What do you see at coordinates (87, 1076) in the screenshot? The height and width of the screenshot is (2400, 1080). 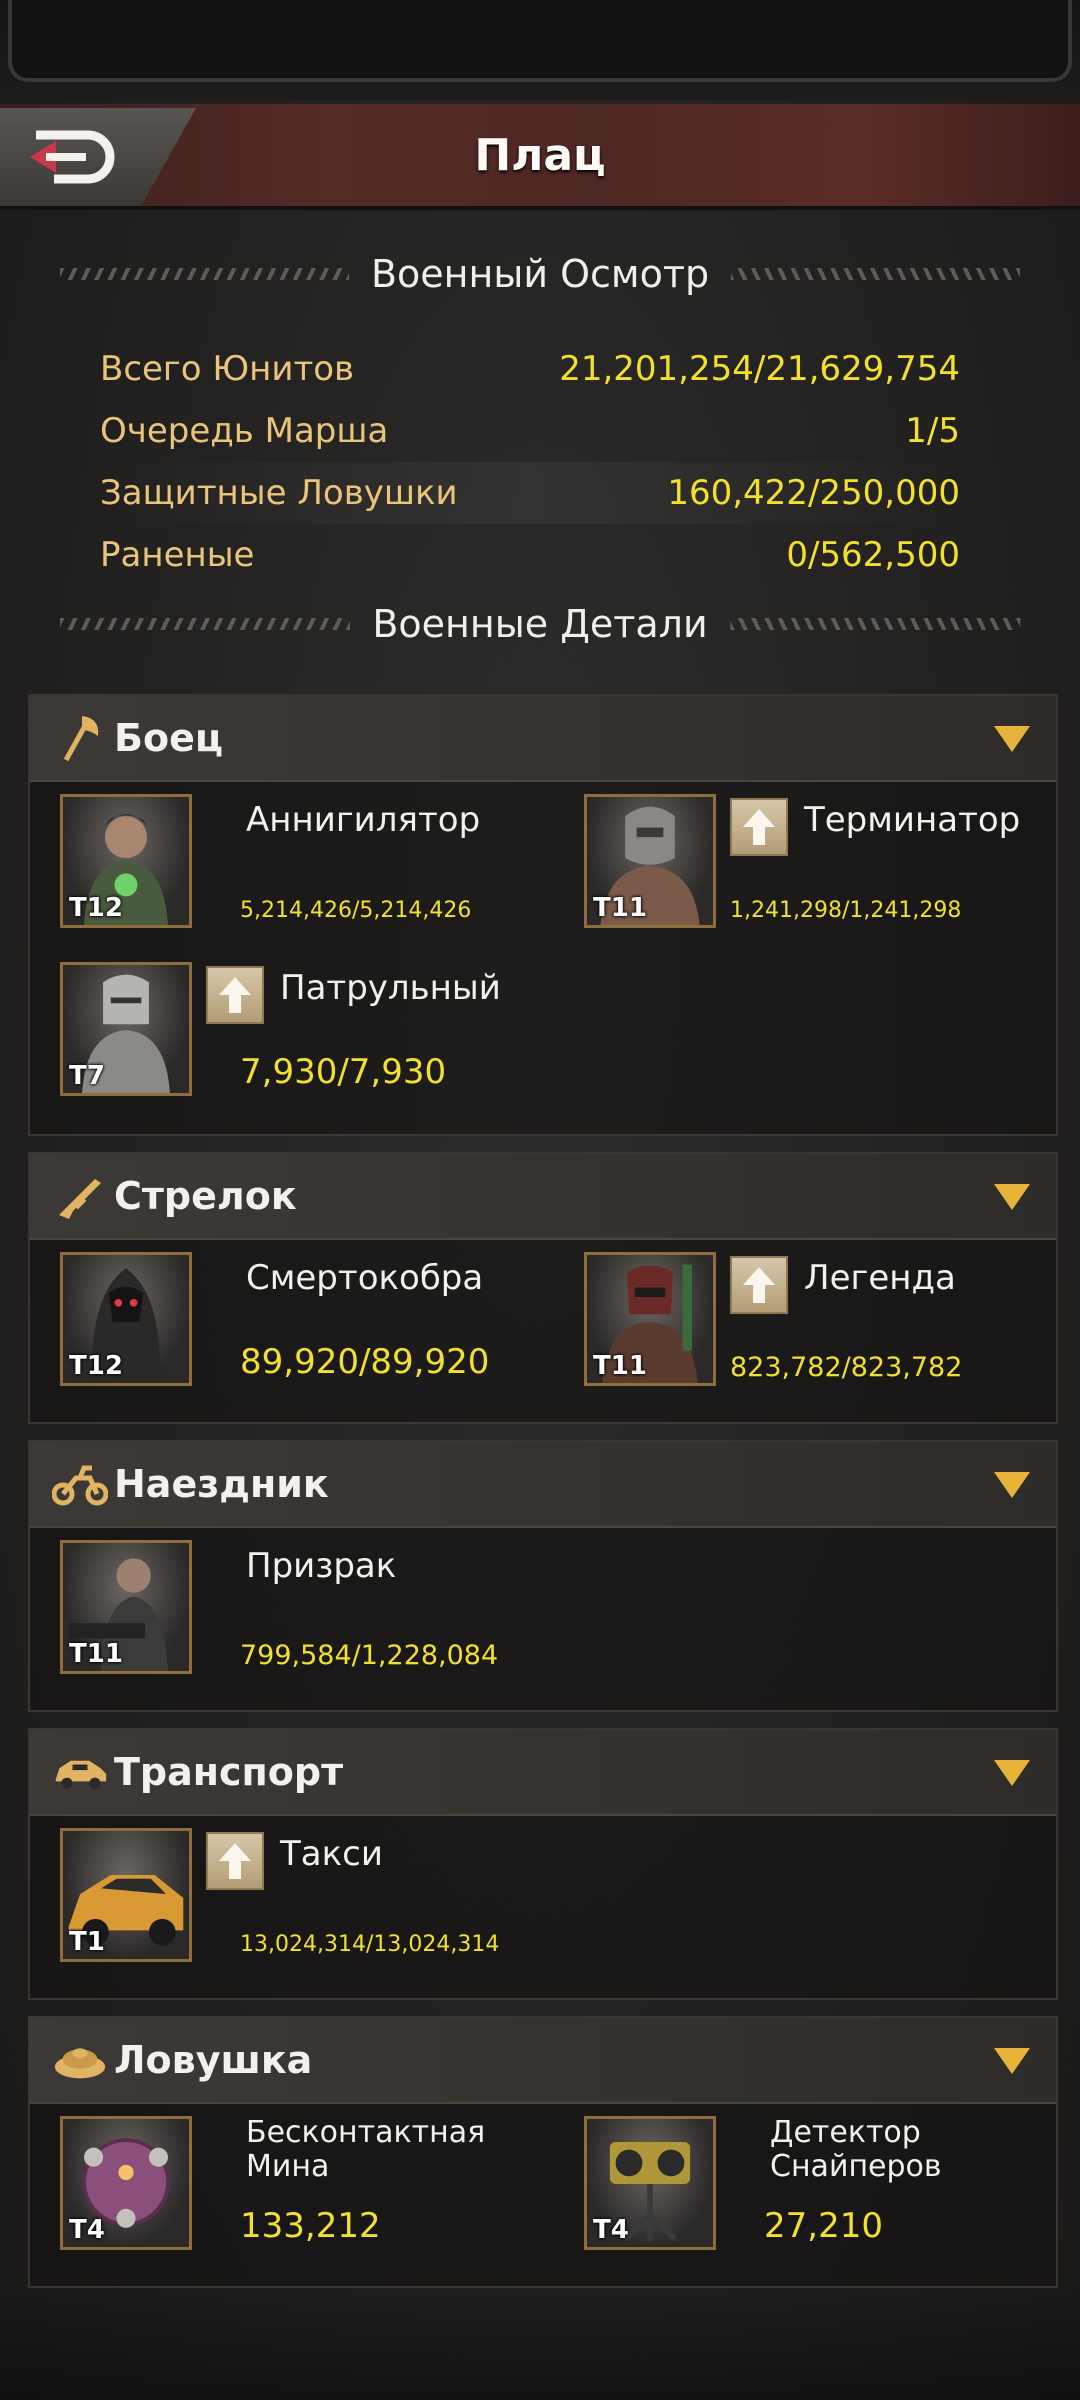 I see `unit-tier: T7` at bounding box center [87, 1076].